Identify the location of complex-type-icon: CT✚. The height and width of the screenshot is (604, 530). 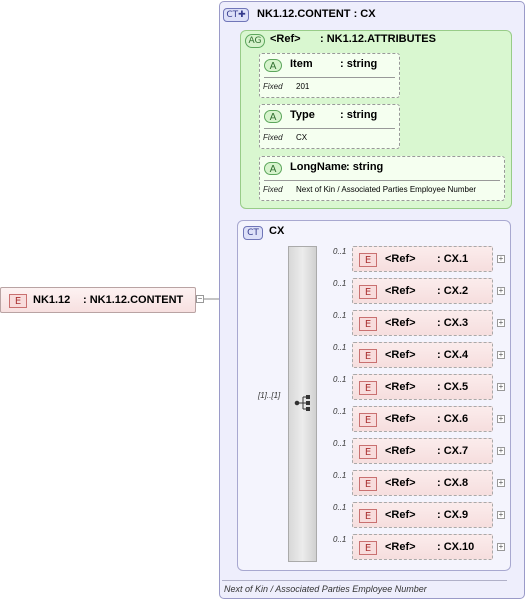
(236, 15).